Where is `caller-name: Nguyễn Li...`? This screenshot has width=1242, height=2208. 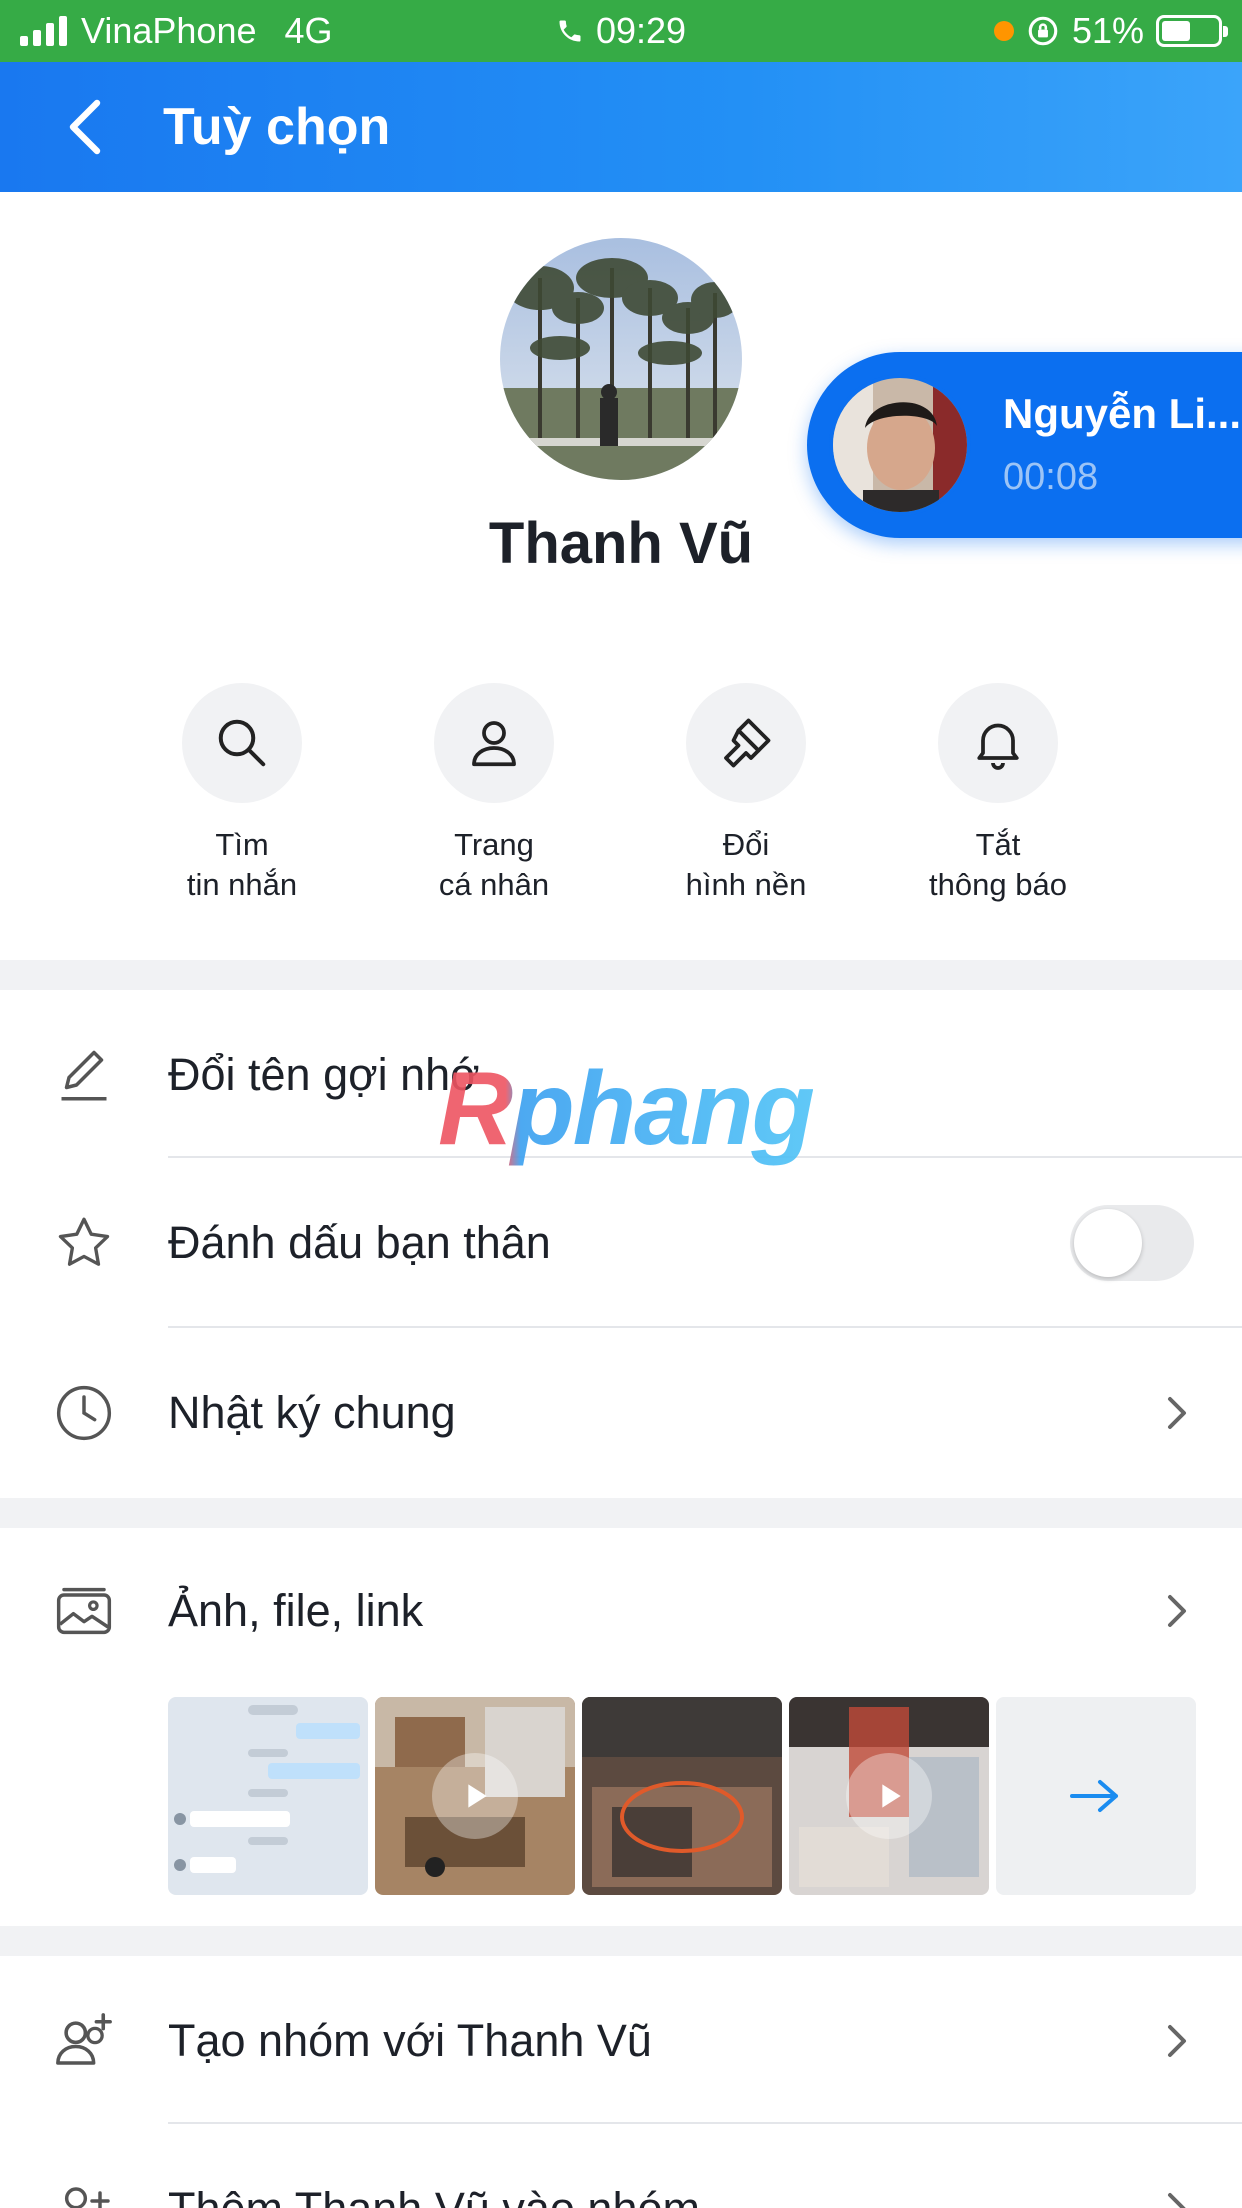
caller-name: Nguyễn Li... is located at coordinates (1122, 413).